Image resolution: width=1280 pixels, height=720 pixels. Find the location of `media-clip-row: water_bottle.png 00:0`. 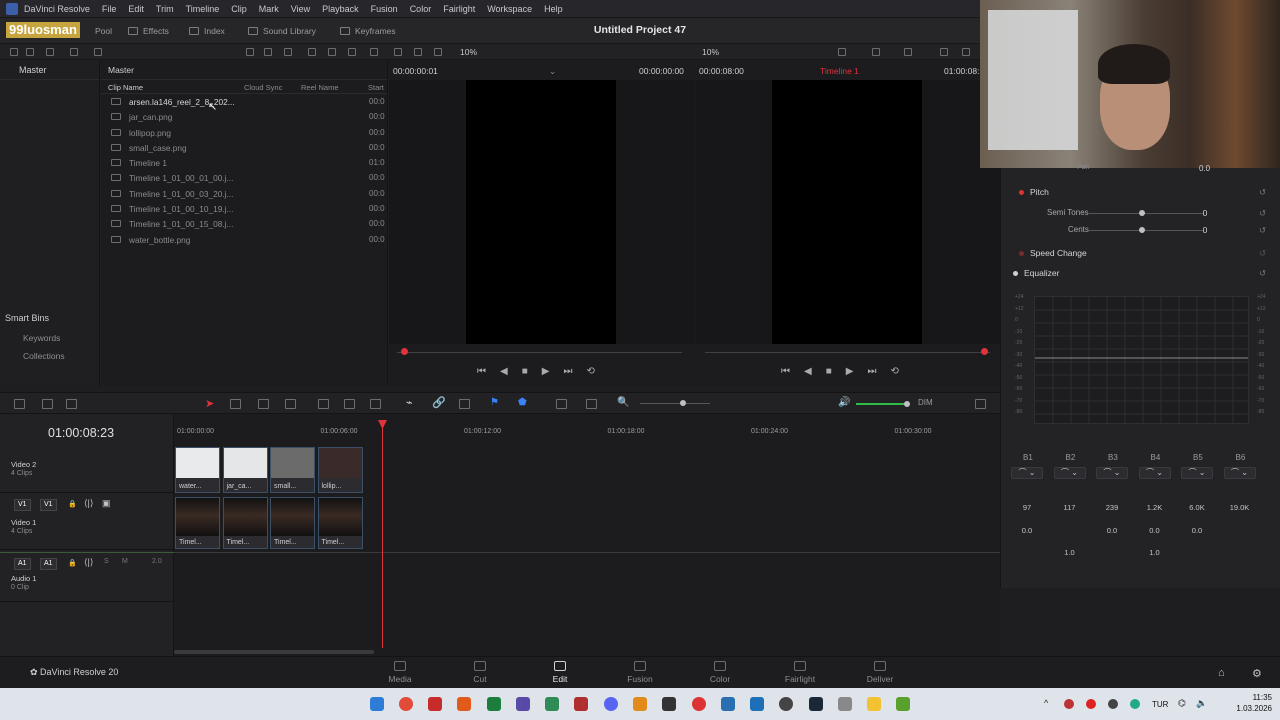

media-clip-row: water_bottle.png 00:0 is located at coordinates (244, 239).